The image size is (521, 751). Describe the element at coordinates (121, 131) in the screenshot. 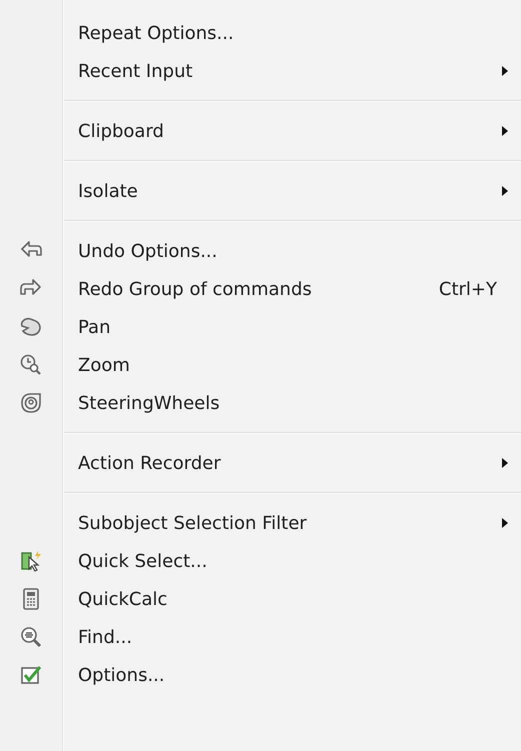

I see `menu-item: Clipboard` at that location.